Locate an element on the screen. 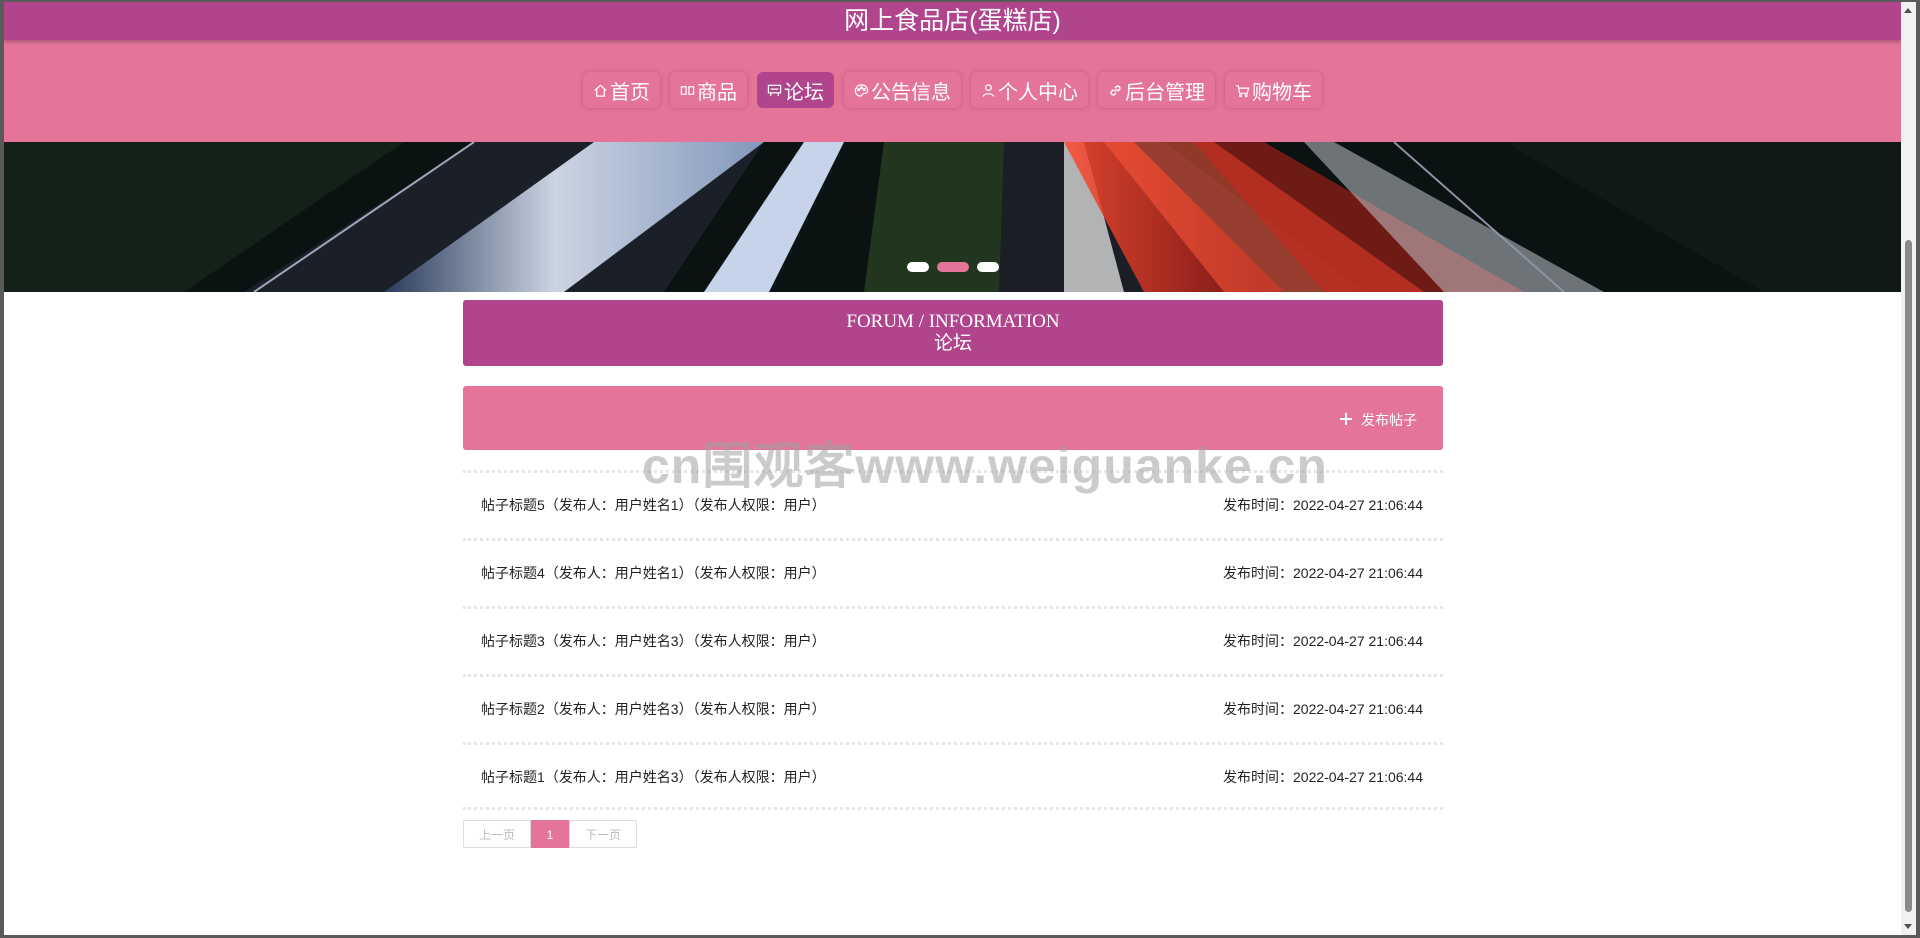 This screenshot has height=938, width=1920. nav-item-cart: 购物车 is located at coordinates (1273, 90).